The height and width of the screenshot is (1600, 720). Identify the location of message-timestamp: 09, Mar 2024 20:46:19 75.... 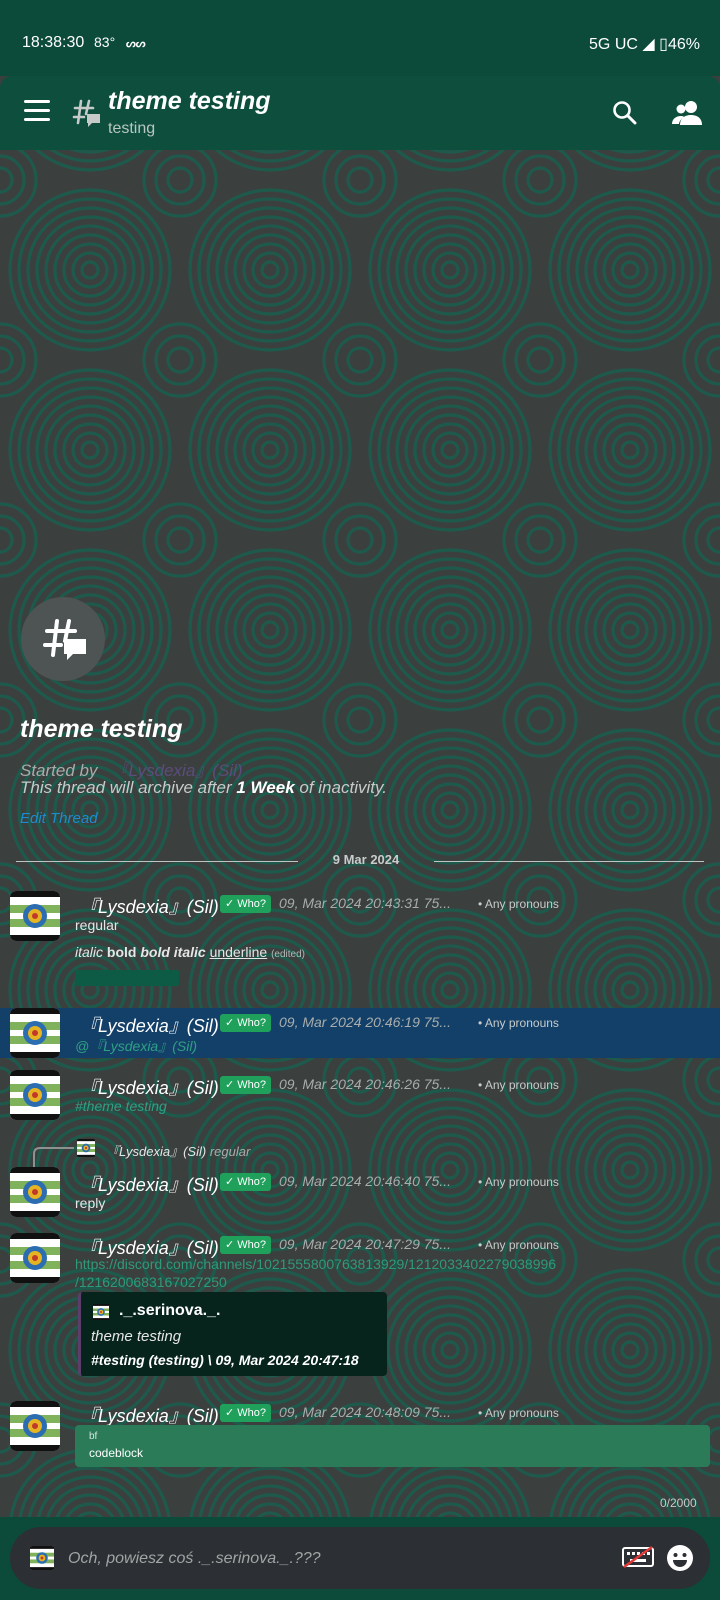
(365, 1022).